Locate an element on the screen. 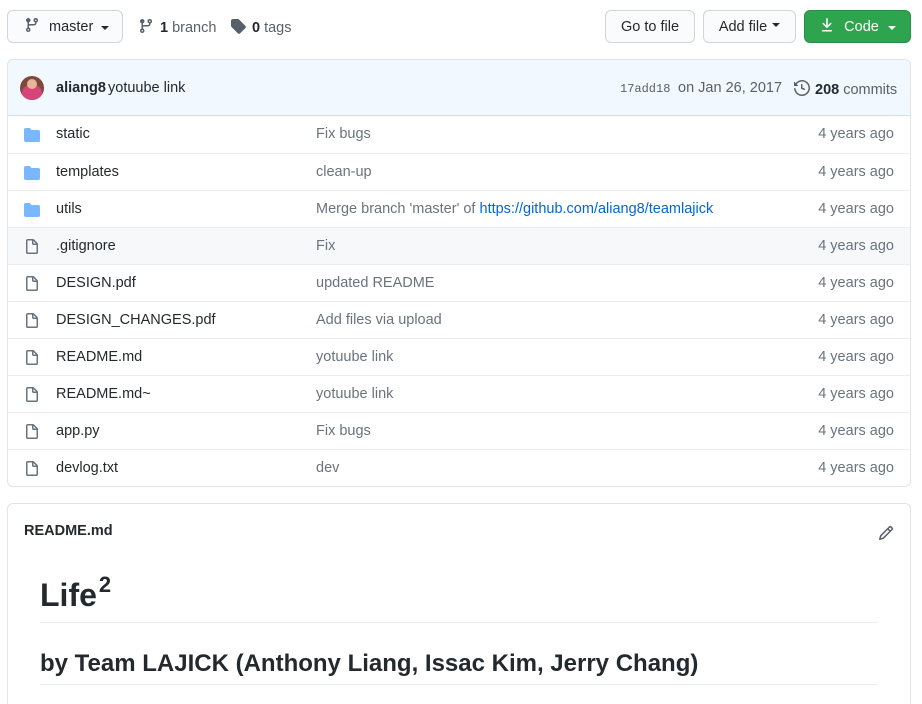  file-row: README.md yotuube link 4 years ago is located at coordinates (459, 356).